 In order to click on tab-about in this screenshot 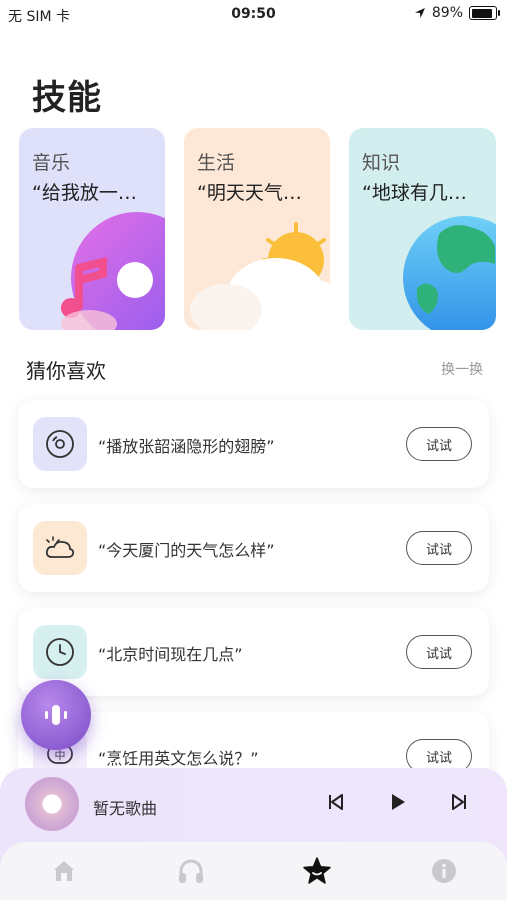, I will do `click(444, 871)`.